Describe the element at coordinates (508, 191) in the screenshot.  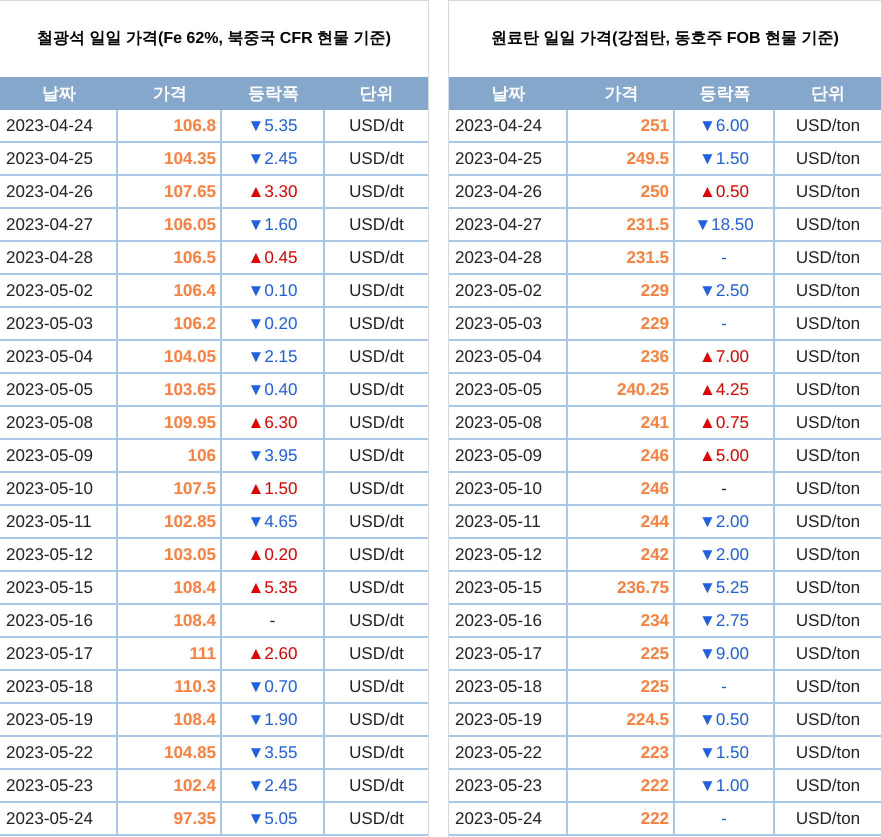
I see `table-cell: 2023-04-26` at that location.